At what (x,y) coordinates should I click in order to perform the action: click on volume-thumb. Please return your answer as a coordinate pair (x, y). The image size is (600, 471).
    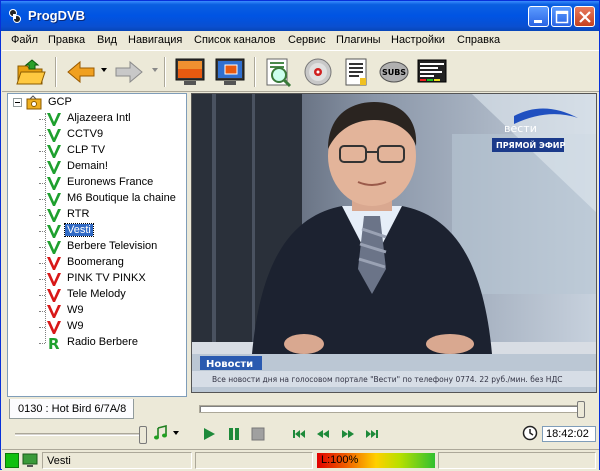
    Looking at the image, I should click on (143, 435).